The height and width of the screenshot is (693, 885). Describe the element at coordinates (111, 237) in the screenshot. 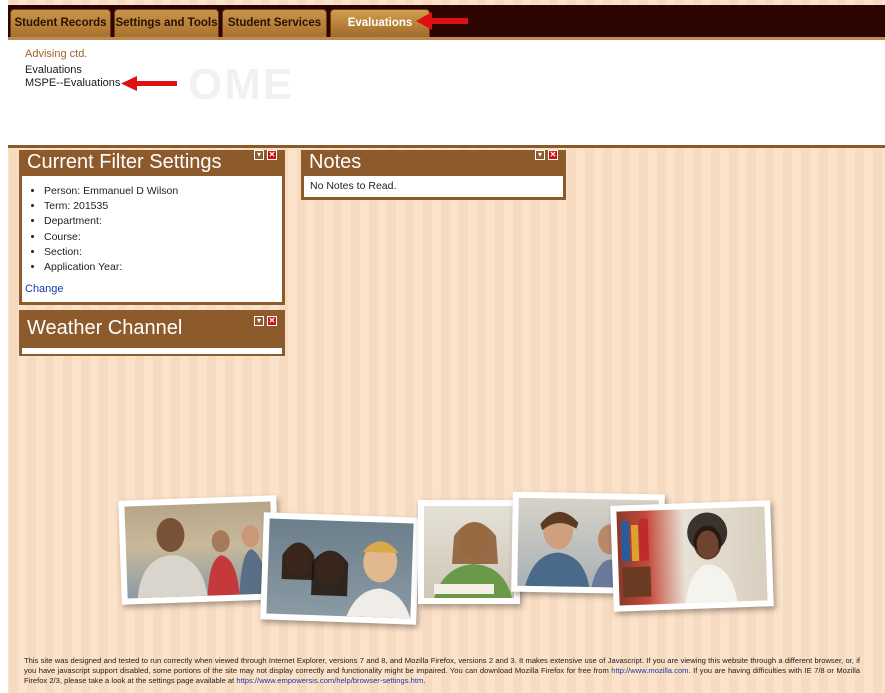

I see `list-item: Course:` at that location.